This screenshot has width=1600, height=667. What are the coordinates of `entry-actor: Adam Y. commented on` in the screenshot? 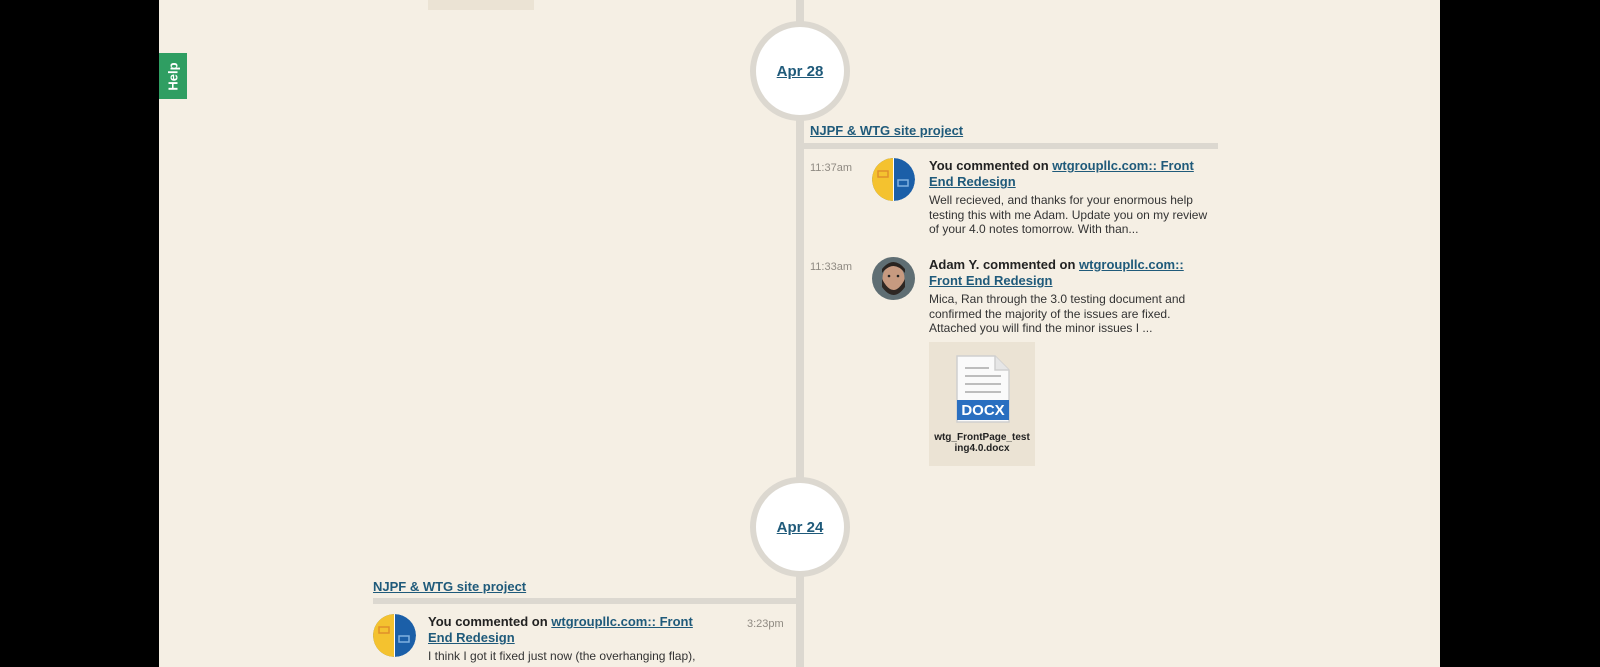 It's located at (1002, 264).